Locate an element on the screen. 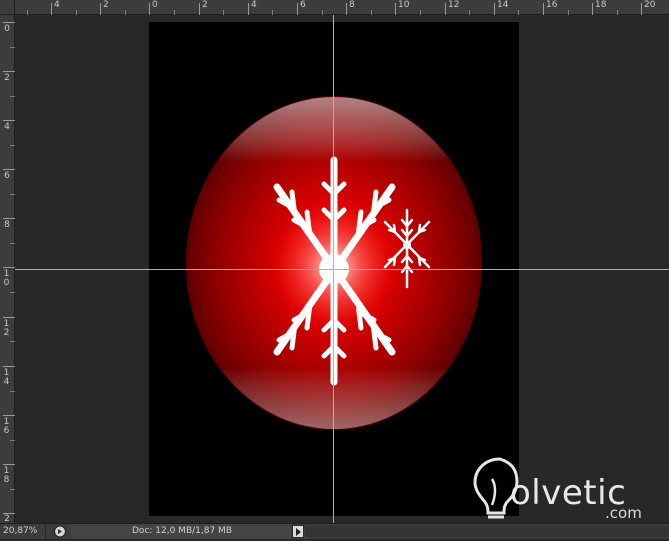 Image resolution: width=669 pixels, height=541 pixels. document-info: Doc: 12,0 MB/1,87 MB is located at coordinates (181, 531).